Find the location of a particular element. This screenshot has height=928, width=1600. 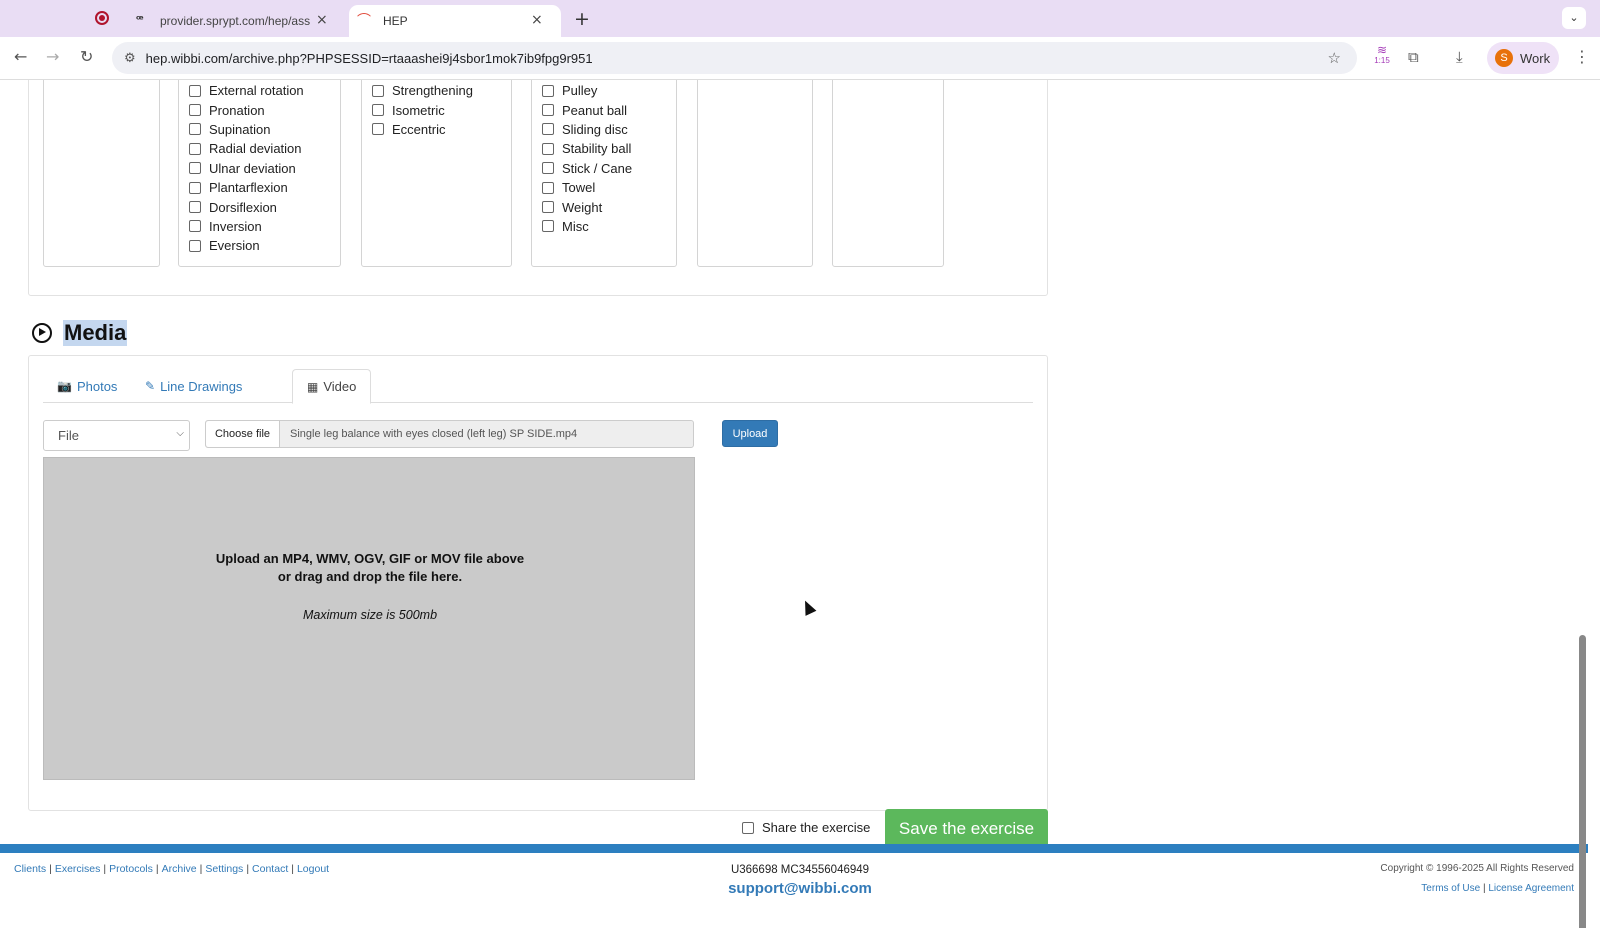

equipment-option: Stick / Cane is located at coordinates (587, 168).